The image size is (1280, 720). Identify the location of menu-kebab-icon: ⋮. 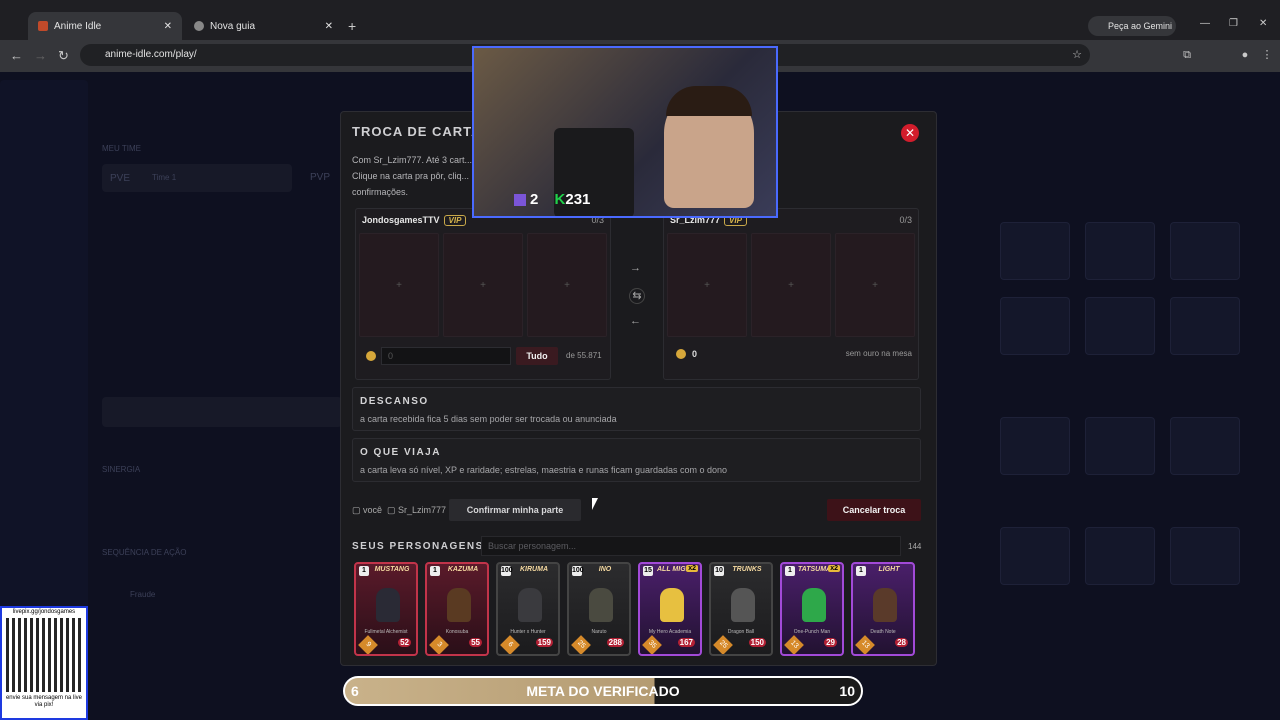
(1267, 55).